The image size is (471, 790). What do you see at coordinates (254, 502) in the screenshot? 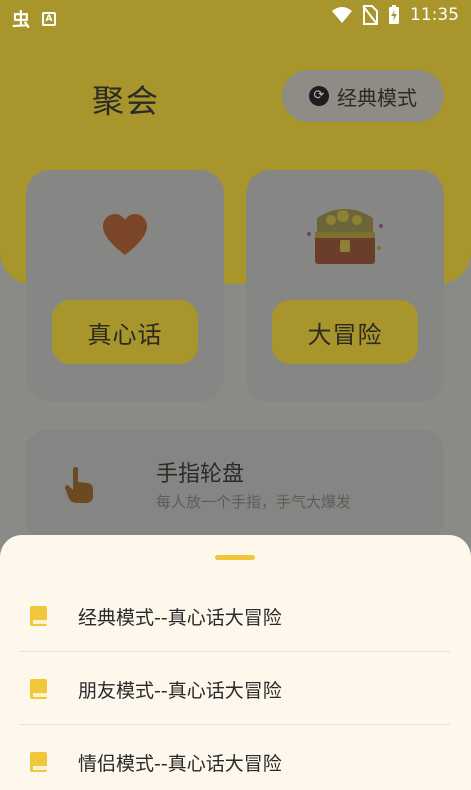
I see `wheel-subtitle: 每人放一个手指，手气大爆发` at bounding box center [254, 502].